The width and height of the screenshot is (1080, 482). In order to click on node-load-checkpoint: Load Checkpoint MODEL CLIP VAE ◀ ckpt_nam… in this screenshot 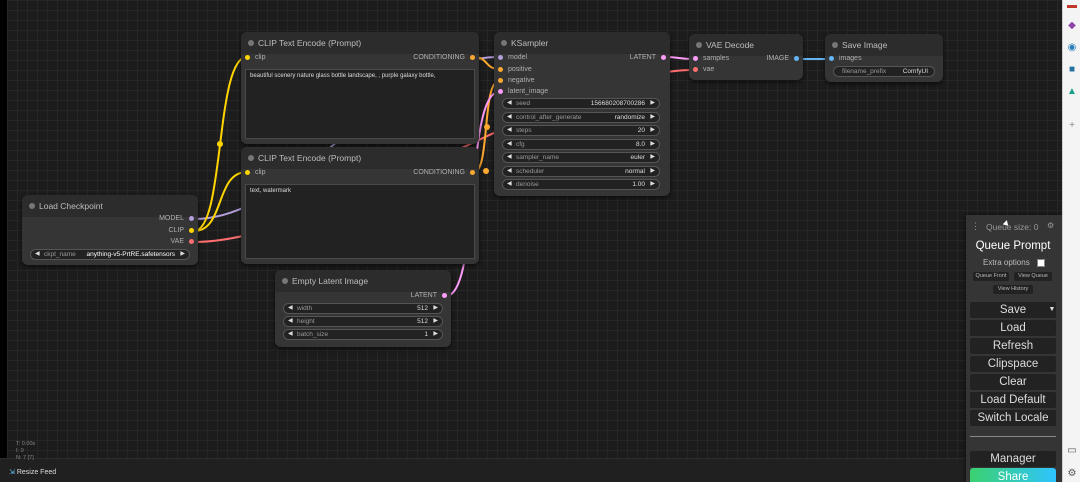, I will do `click(110, 230)`.